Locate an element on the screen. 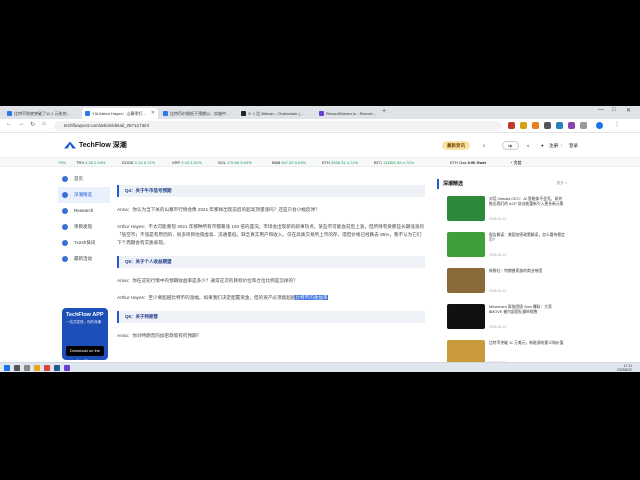  side-navigation: 首页 深潮精选 Research 项目发现 7x24h快讯 最新活动 is located at coordinates (84, 219).